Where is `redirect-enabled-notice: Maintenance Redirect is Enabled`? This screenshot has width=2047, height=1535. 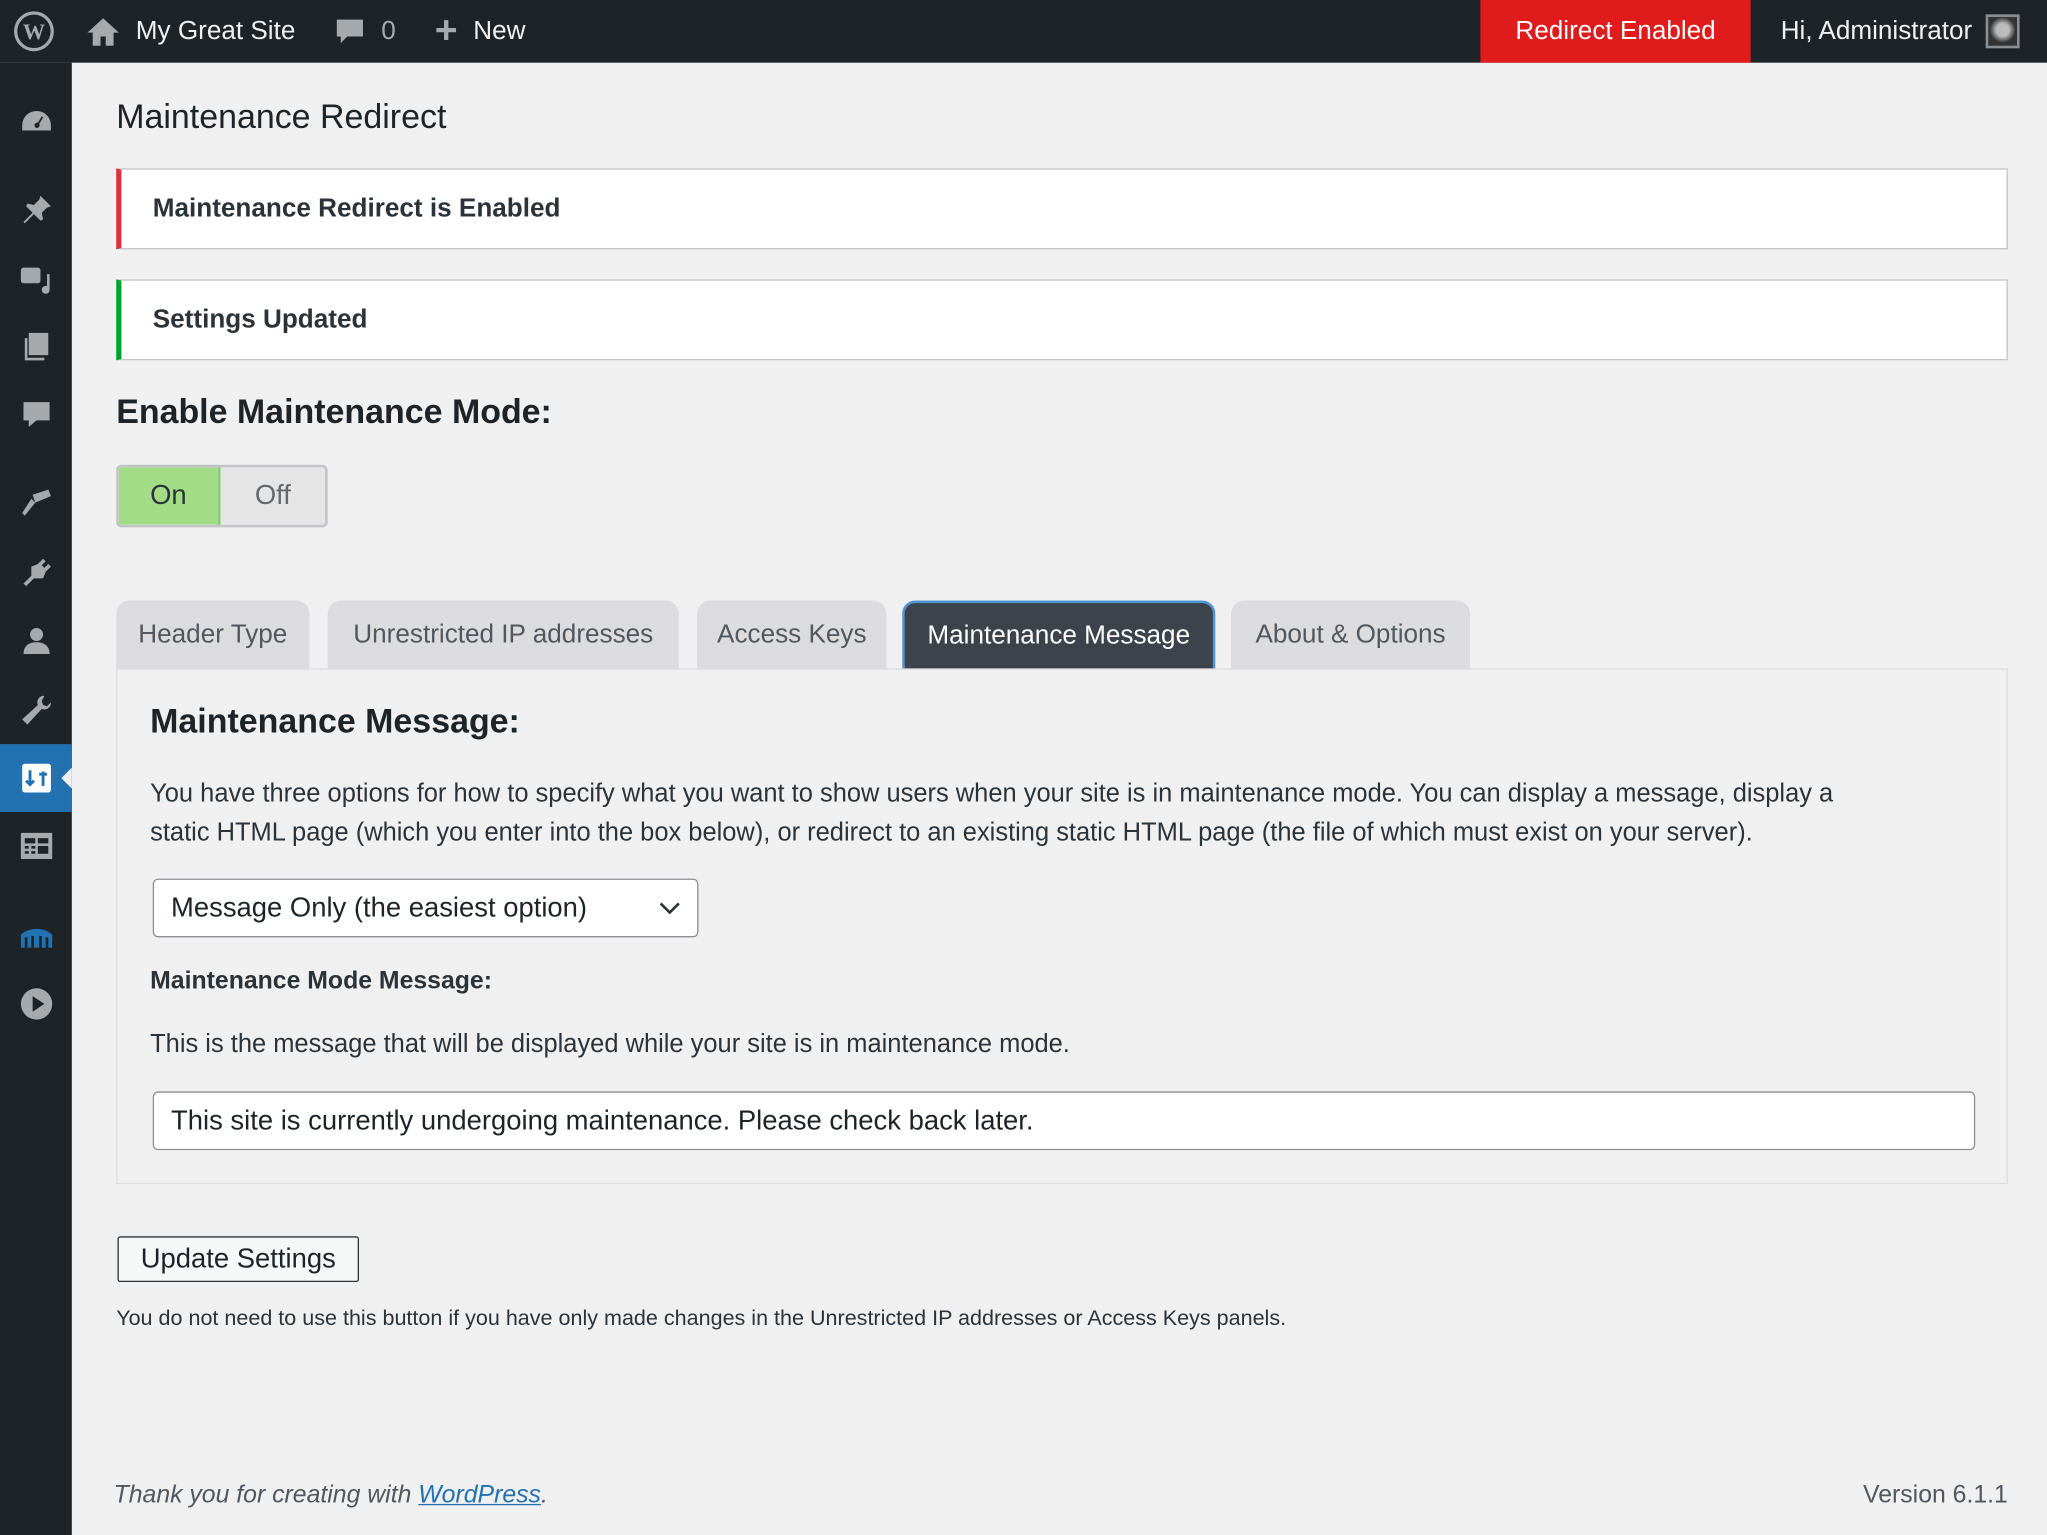 redirect-enabled-notice: Maintenance Redirect is Enabled is located at coordinates (1062, 209).